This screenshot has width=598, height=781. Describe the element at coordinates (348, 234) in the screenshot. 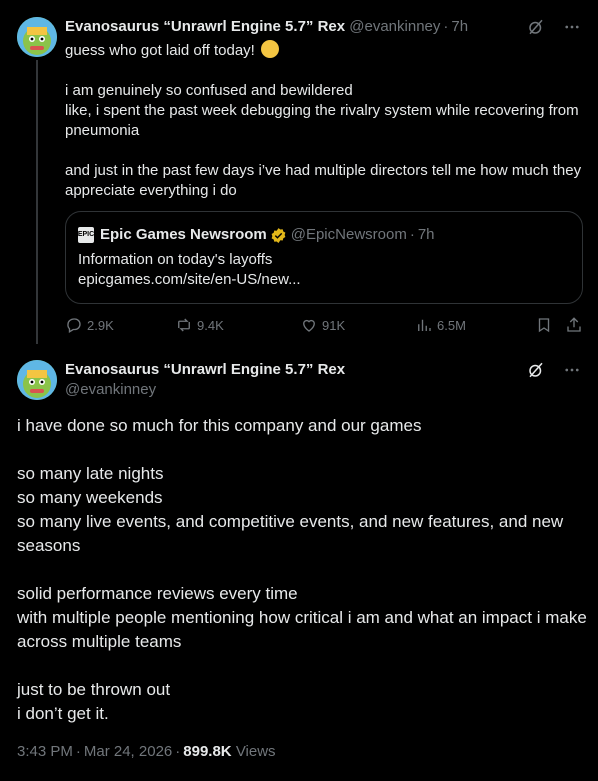

I see `quote-author-handle: @EpicNewsroom` at that location.